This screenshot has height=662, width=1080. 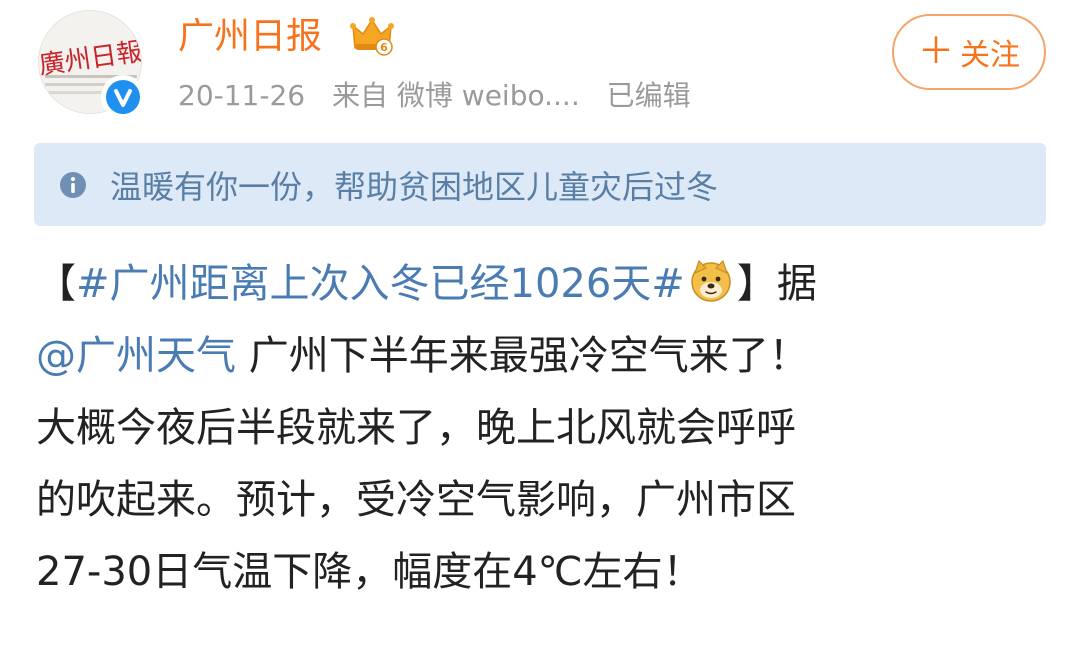 What do you see at coordinates (649, 95) in the screenshot?
I see `edited-label: 已编辑` at bounding box center [649, 95].